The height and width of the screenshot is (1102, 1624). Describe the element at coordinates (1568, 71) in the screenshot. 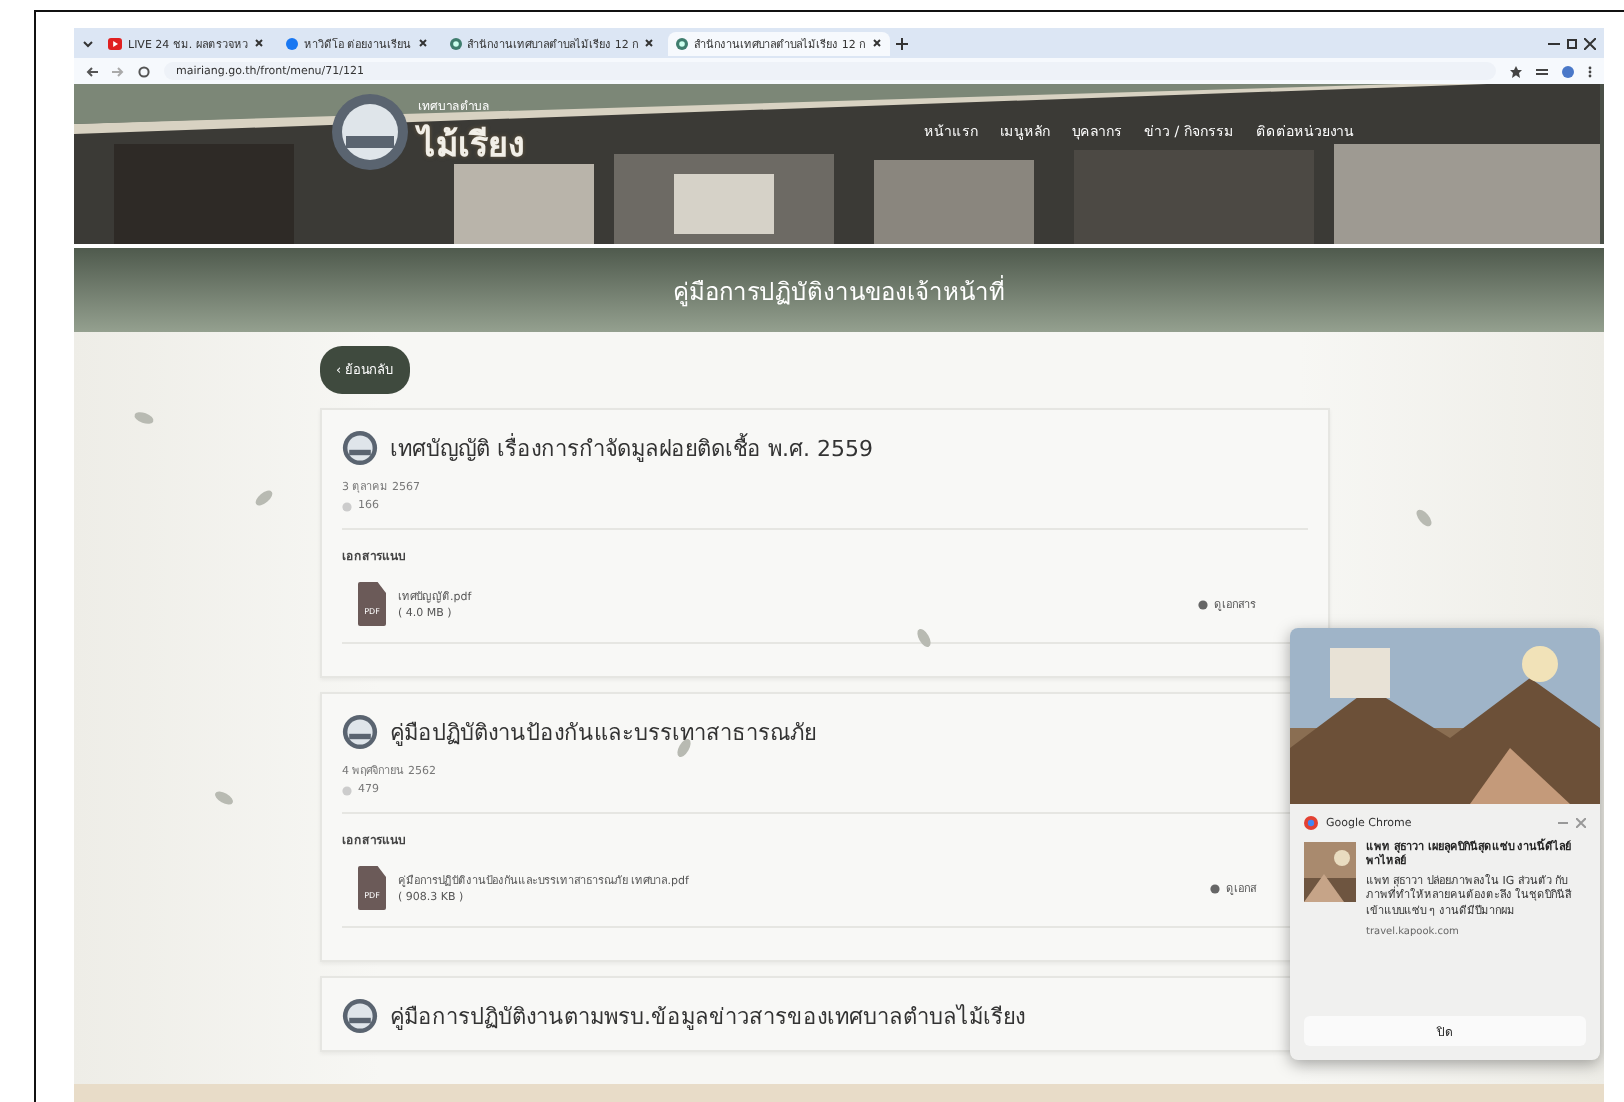

I see `profile-icon` at that location.